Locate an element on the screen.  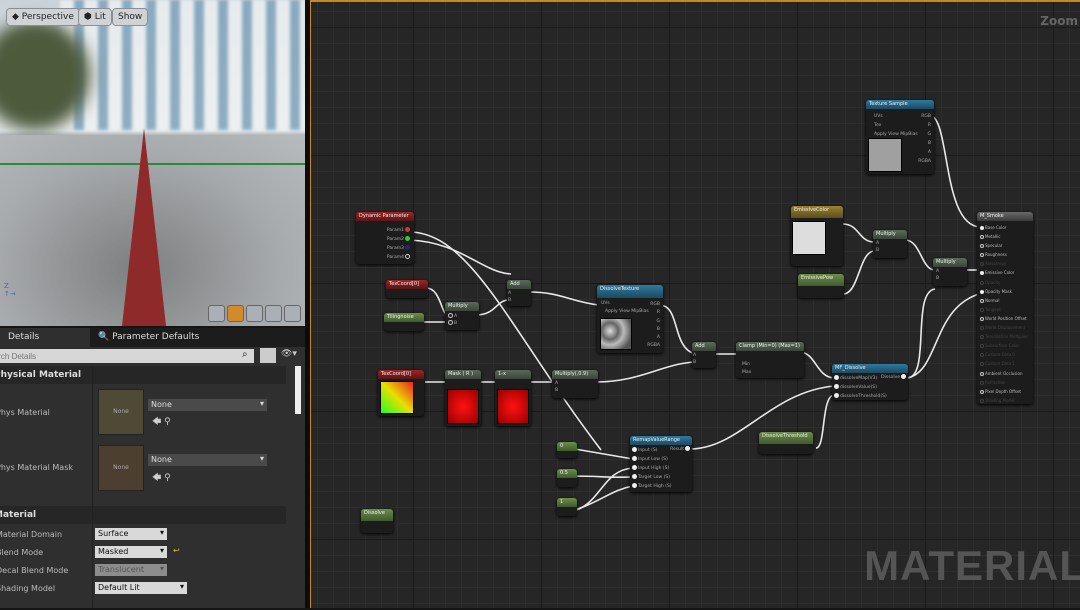
output-pin: Pixel Depth Offset is located at coordinates (1003, 391).